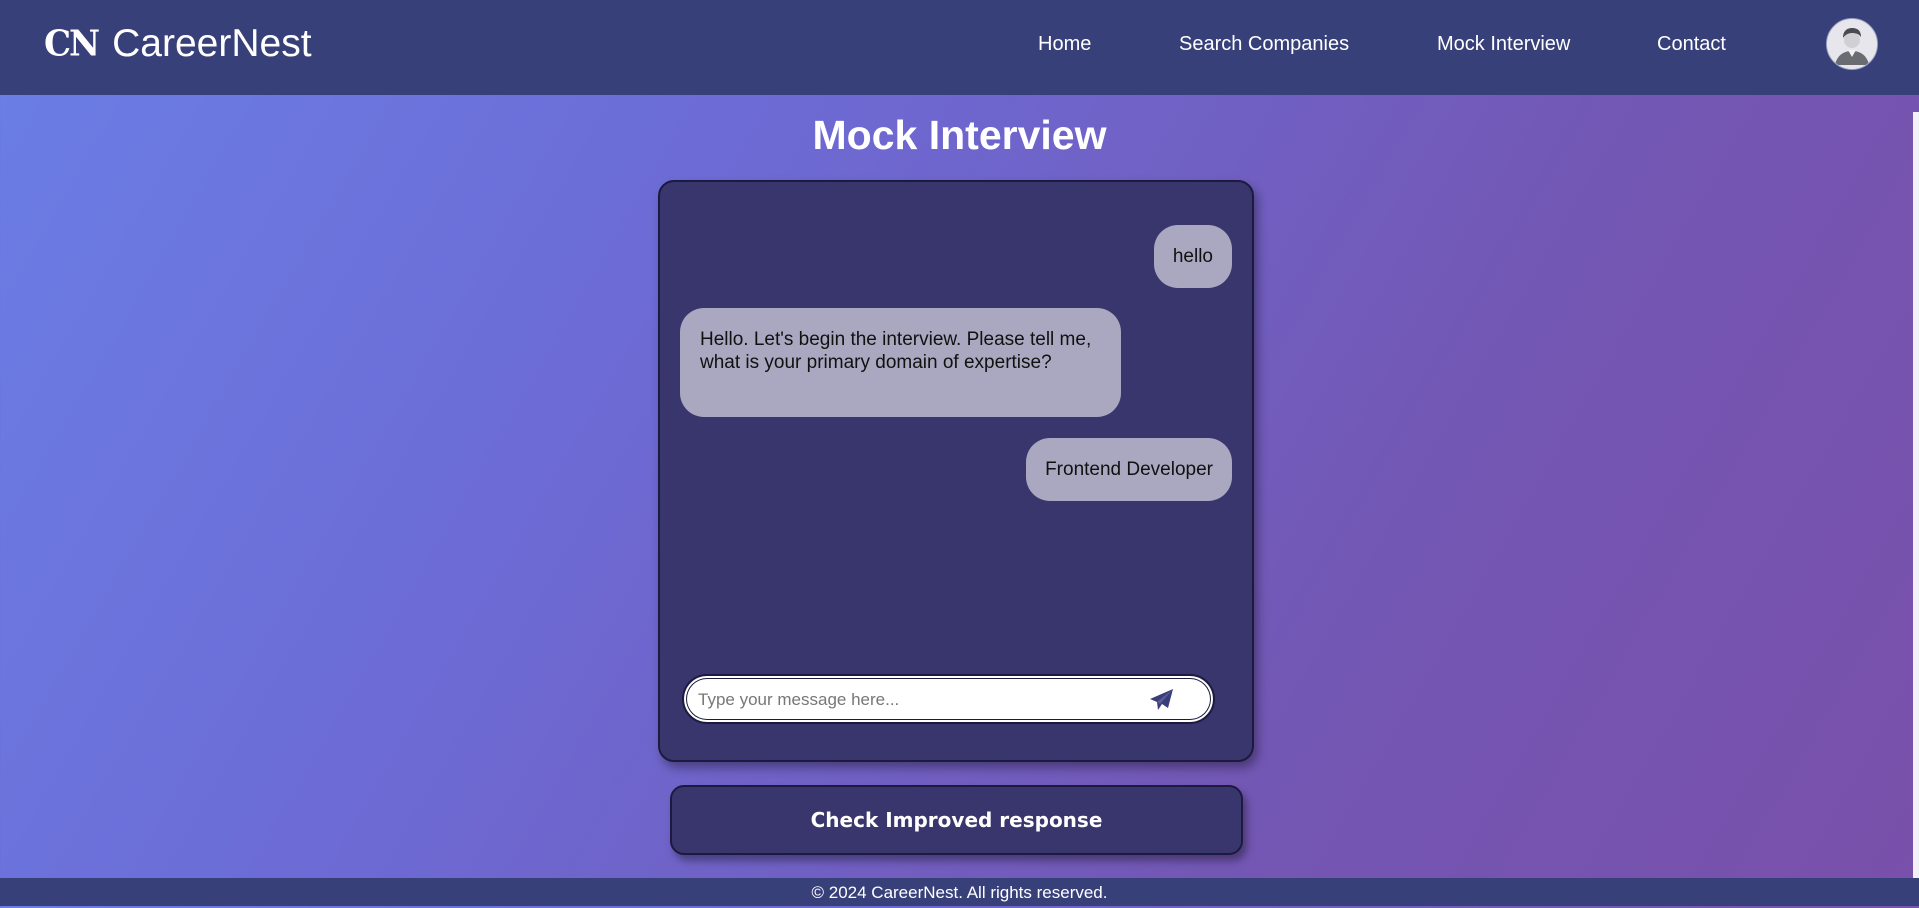 The width and height of the screenshot is (1919, 908). What do you see at coordinates (956, 820) in the screenshot?
I see `check-improved-response-button: Check Improved response` at bounding box center [956, 820].